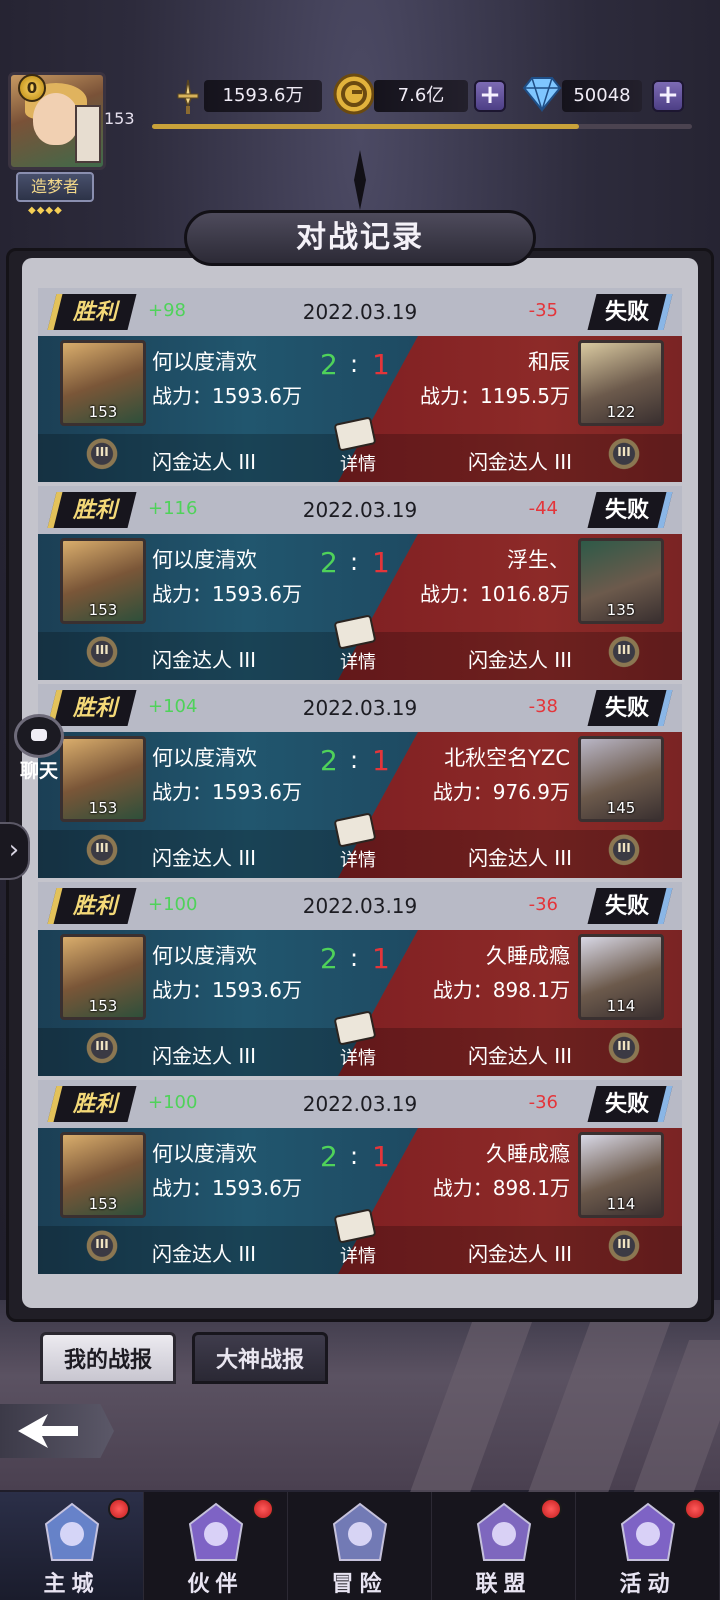  I want to click on score-loser: 1, so click(381, 958).